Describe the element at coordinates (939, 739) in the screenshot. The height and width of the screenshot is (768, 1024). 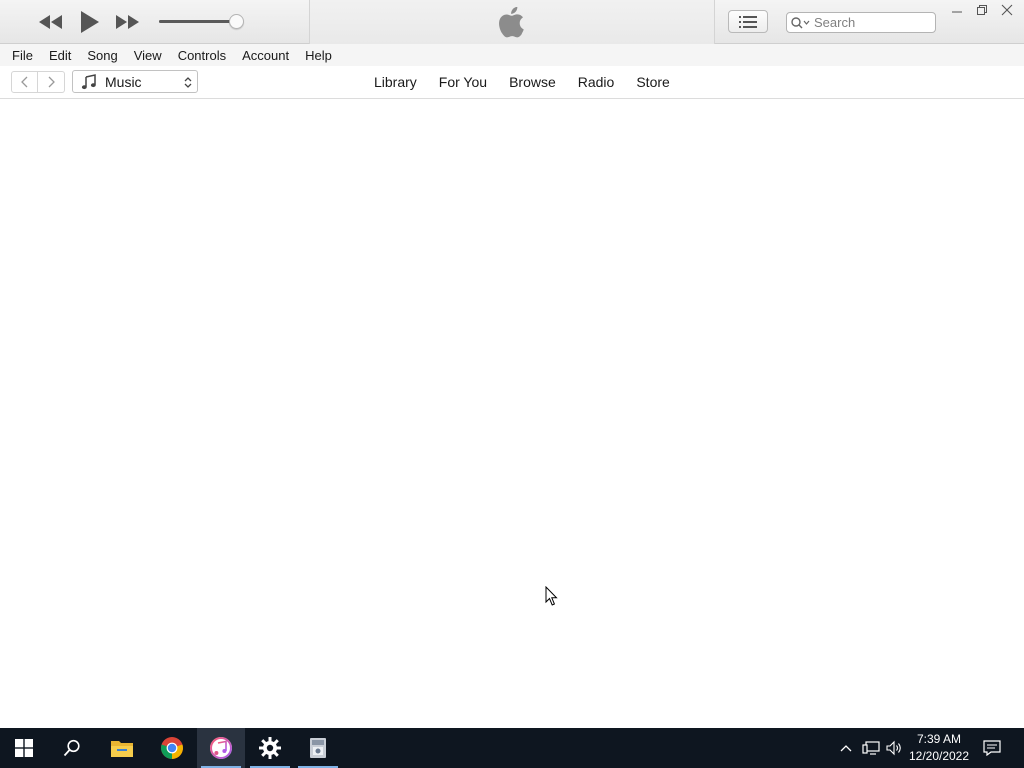
I see `clock-time: 7:39 AM` at that location.